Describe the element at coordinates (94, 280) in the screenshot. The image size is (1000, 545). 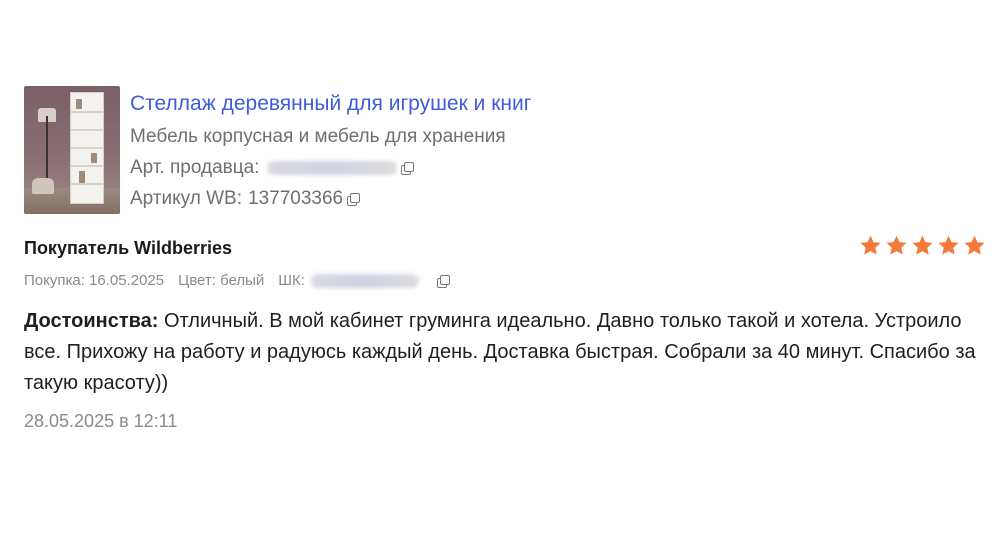
I see `purchase-date: Покупка: 16.05.2025` at that location.